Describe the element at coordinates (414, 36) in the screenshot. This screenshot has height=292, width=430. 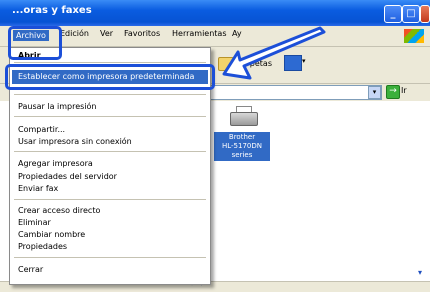
I see `windows-logo-icon` at that location.